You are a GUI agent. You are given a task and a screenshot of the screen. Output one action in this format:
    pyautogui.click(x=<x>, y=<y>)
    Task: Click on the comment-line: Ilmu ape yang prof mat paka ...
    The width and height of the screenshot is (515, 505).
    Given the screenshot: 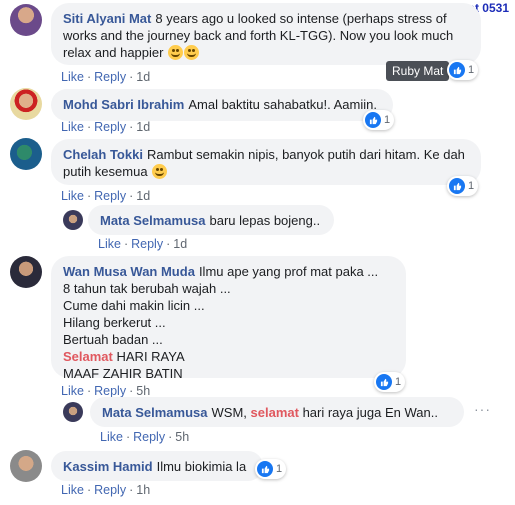 What is the action you would take?
    pyautogui.click(x=288, y=271)
    